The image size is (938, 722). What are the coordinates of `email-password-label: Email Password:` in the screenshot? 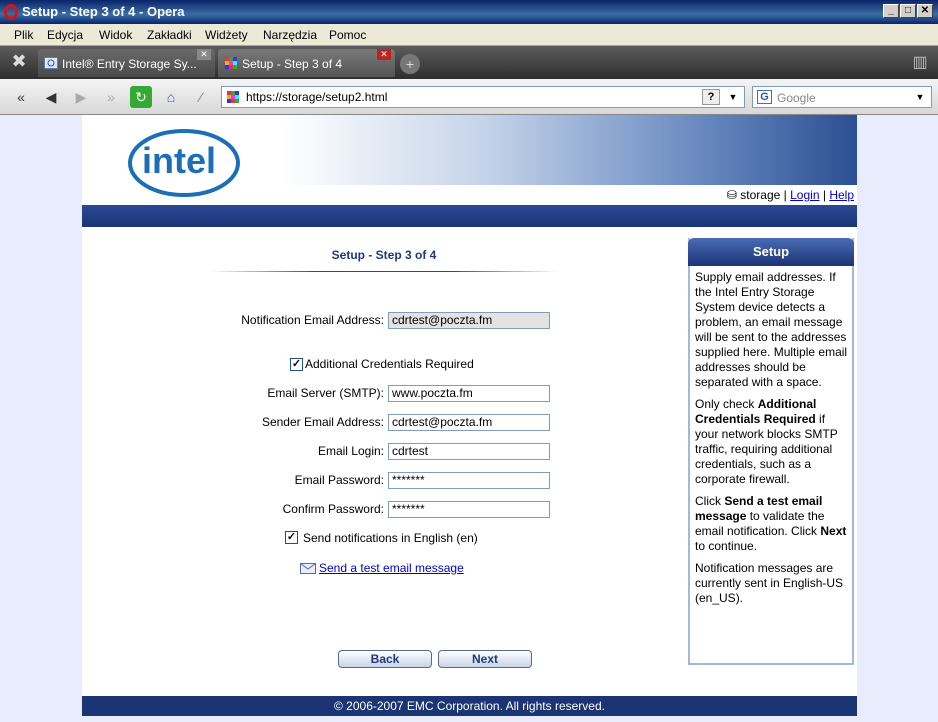 It's located at (339, 480).